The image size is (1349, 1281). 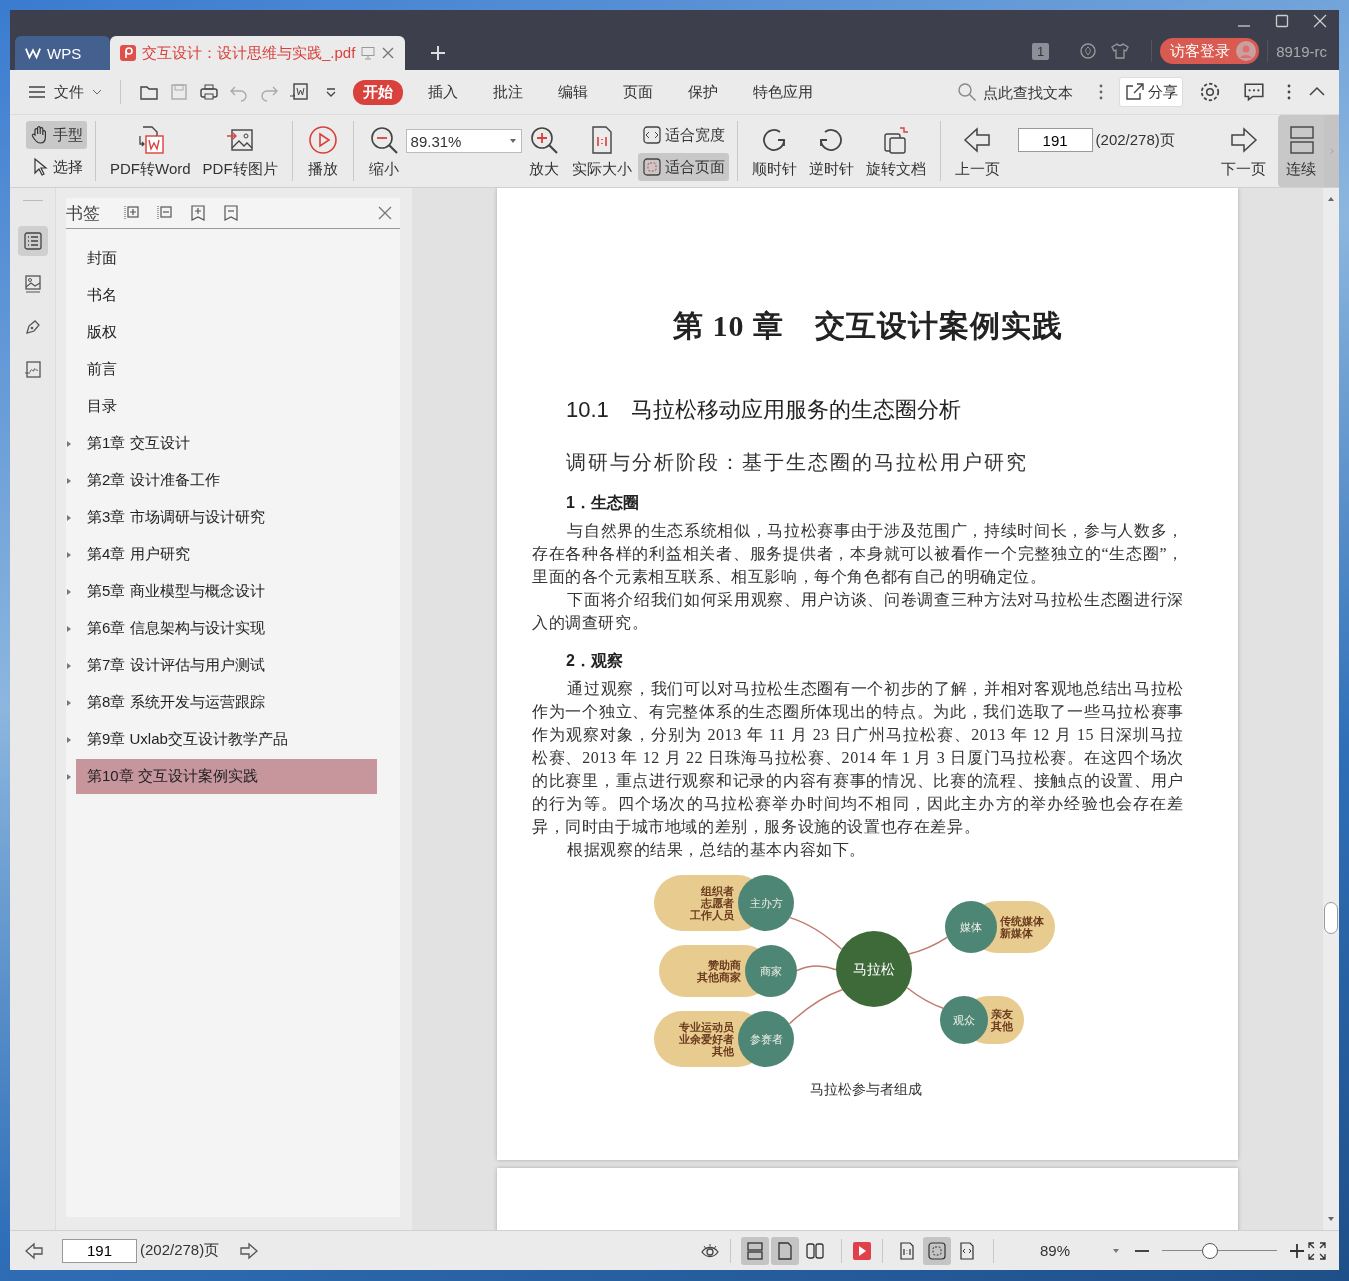 I want to click on bookmark-item: 第6章 信息架构与设计实现, so click(x=226, y=628).